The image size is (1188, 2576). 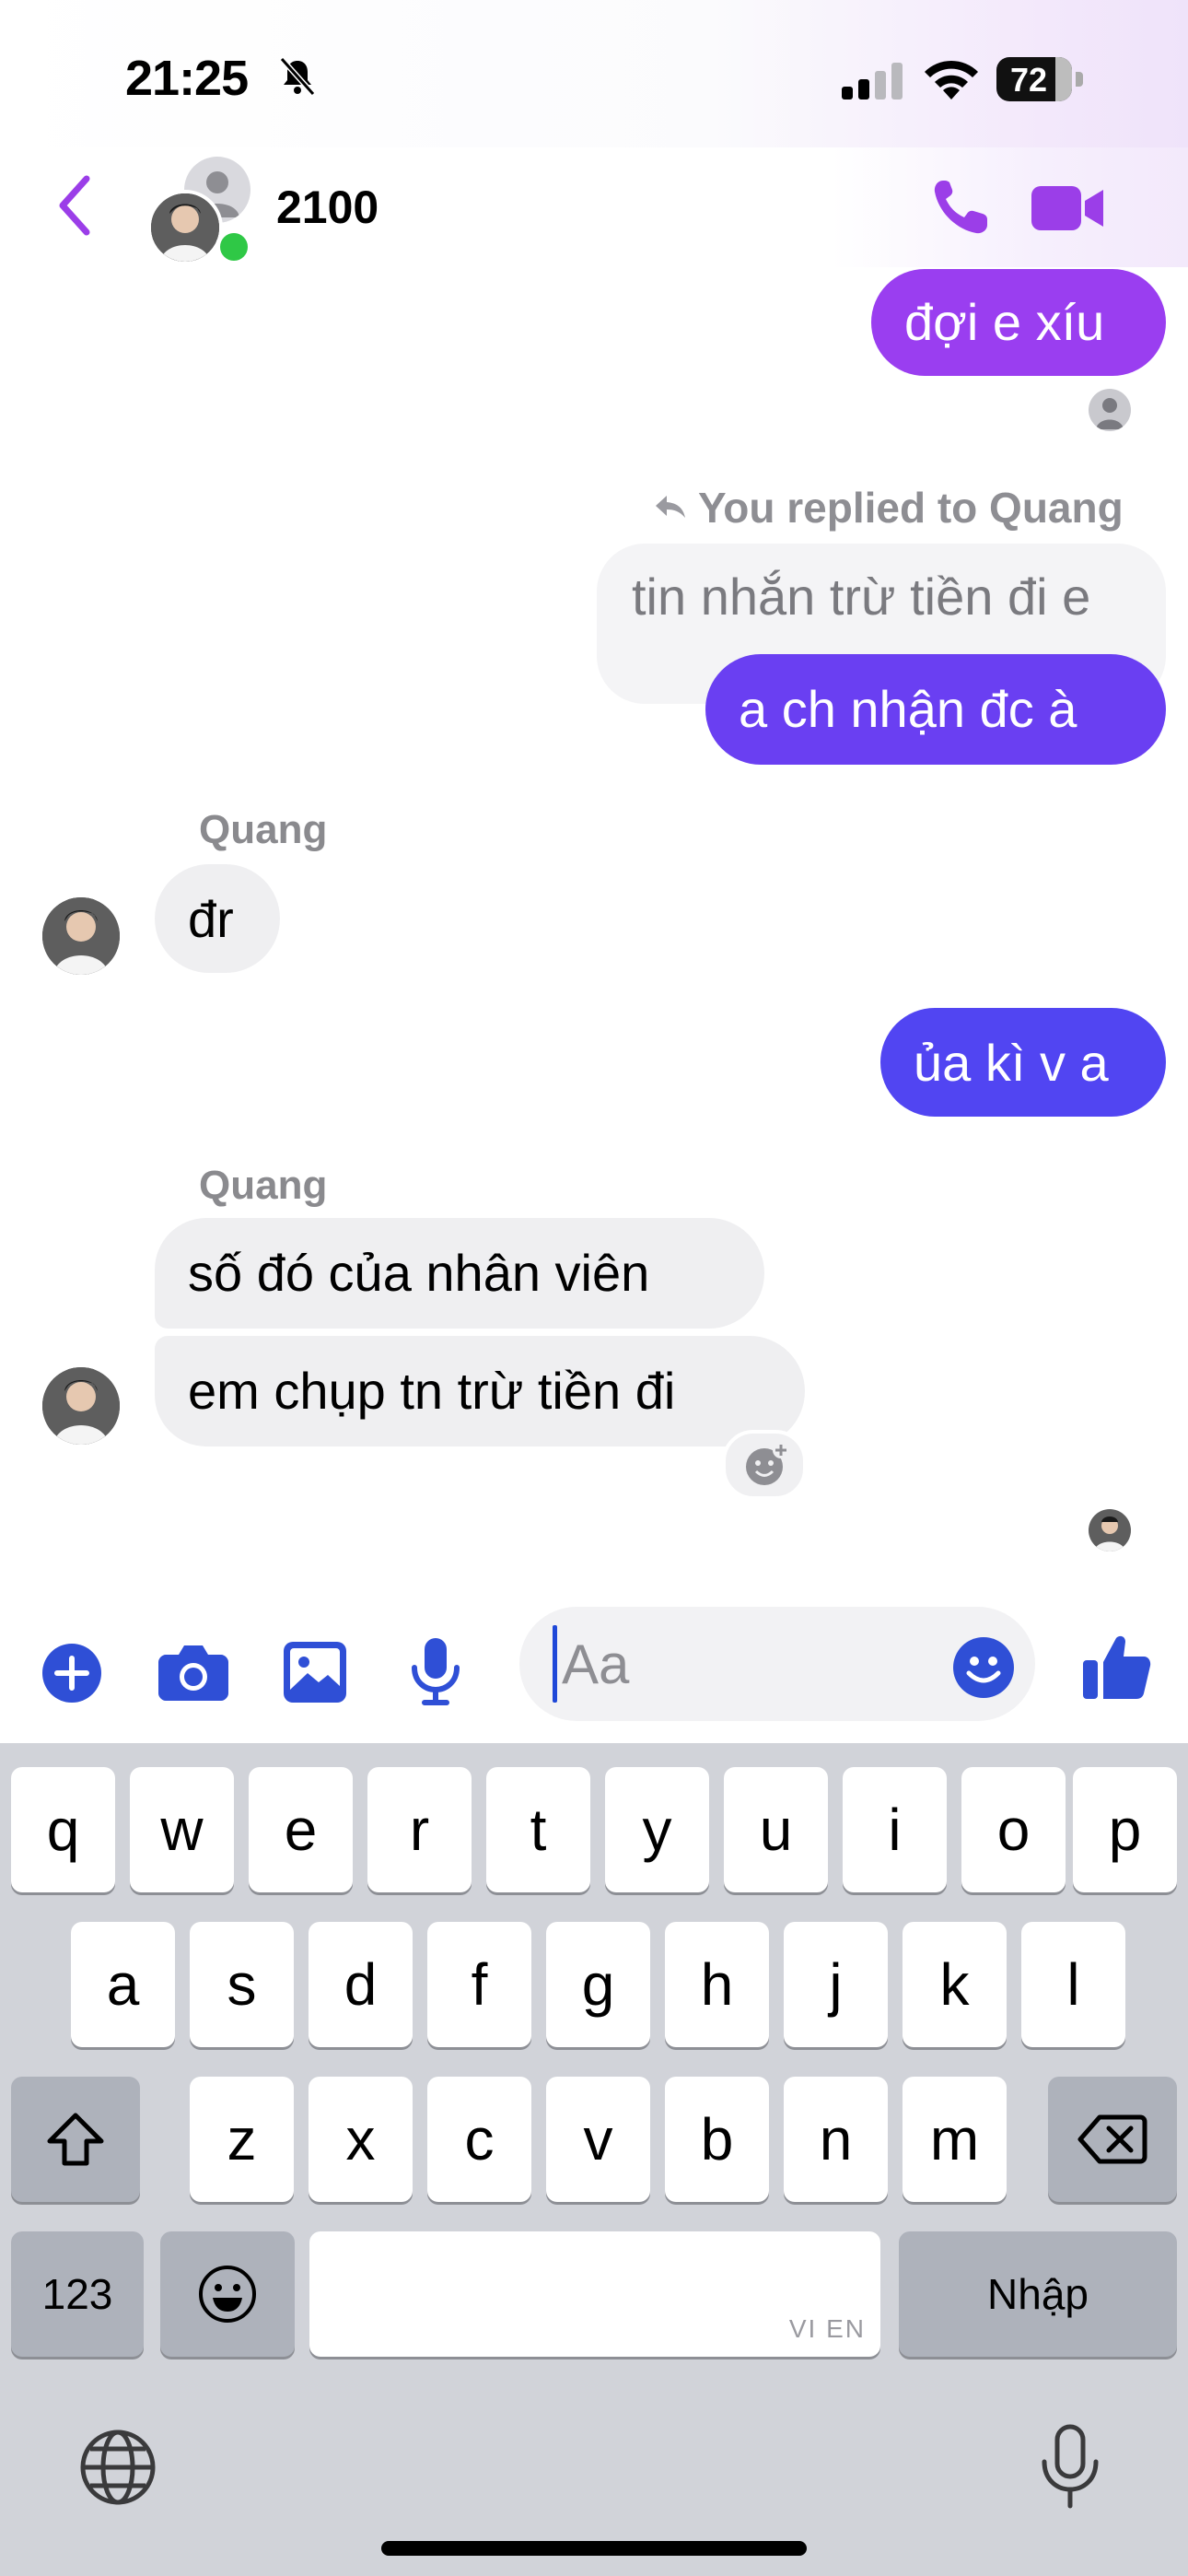 I want to click on key-o: o, so click(x=1013, y=1829).